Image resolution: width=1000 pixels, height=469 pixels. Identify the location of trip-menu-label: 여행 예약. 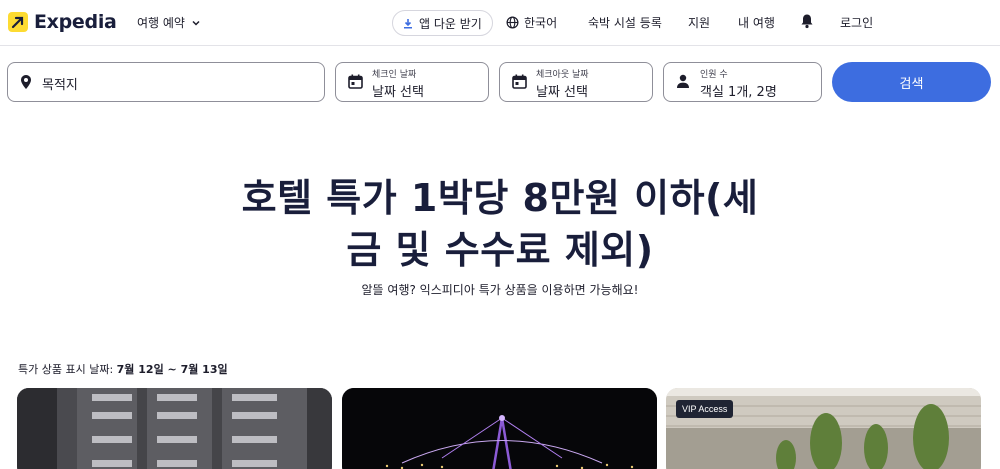
(161, 23).